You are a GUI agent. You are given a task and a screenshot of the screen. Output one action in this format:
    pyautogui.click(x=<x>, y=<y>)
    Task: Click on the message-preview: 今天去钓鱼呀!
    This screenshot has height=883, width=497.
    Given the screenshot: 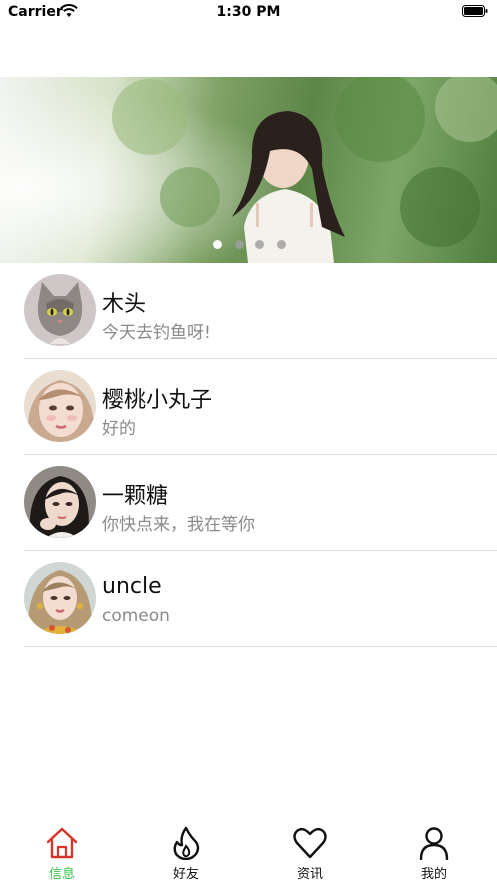 What is the action you would take?
    pyautogui.click(x=156, y=333)
    